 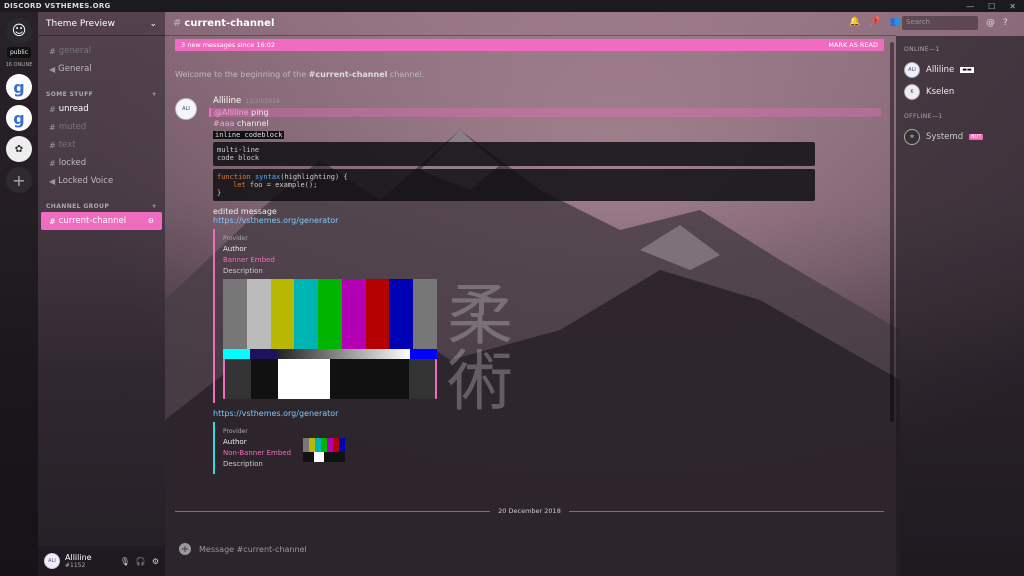 I want to click on header-search-area: Search @ ?, so click(x=955, y=23).